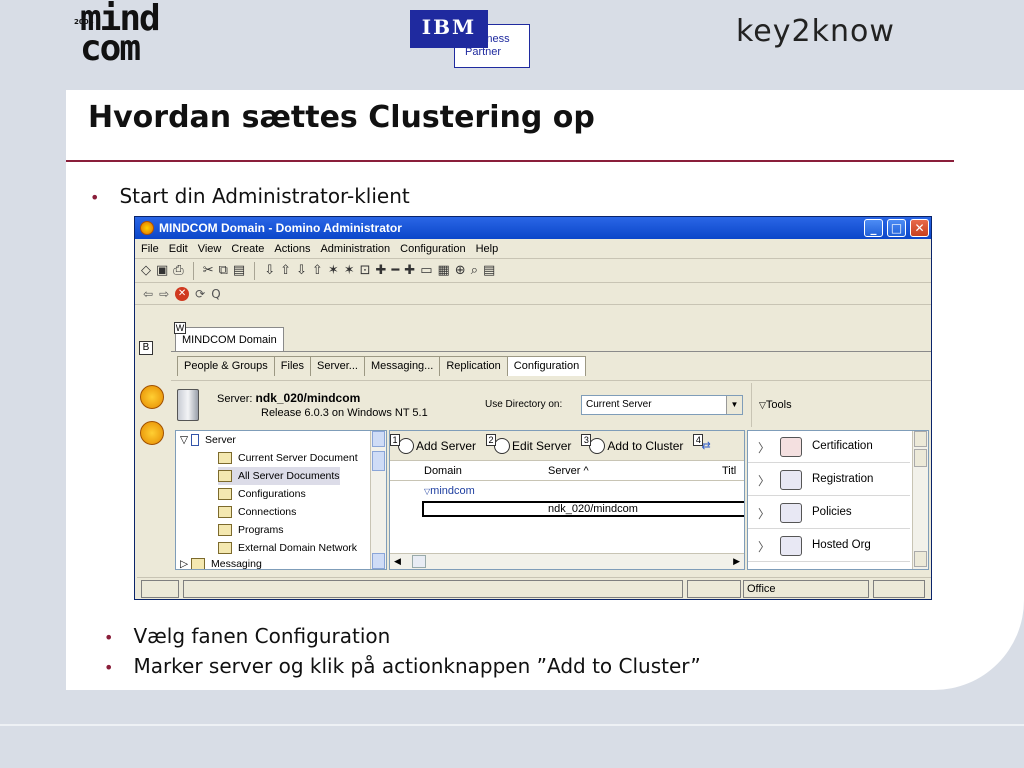 This screenshot has height=768, width=1024. Describe the element at coordinates (215, 294) in the screenshot. I see `search-bar-icon: Q` at that location.